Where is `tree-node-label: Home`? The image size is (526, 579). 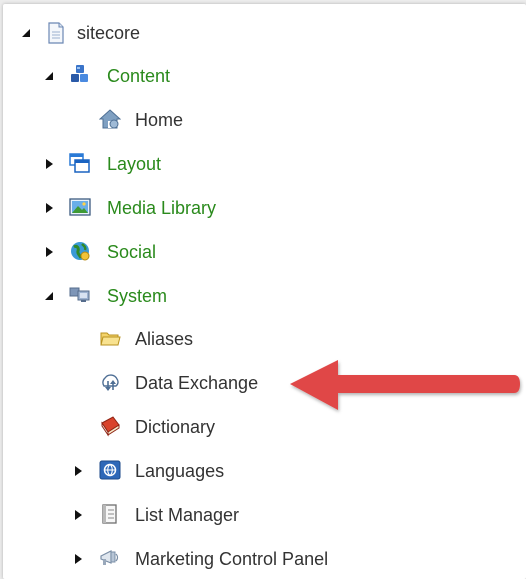
tree-node-label: Home is located at coordinates (159, 120).